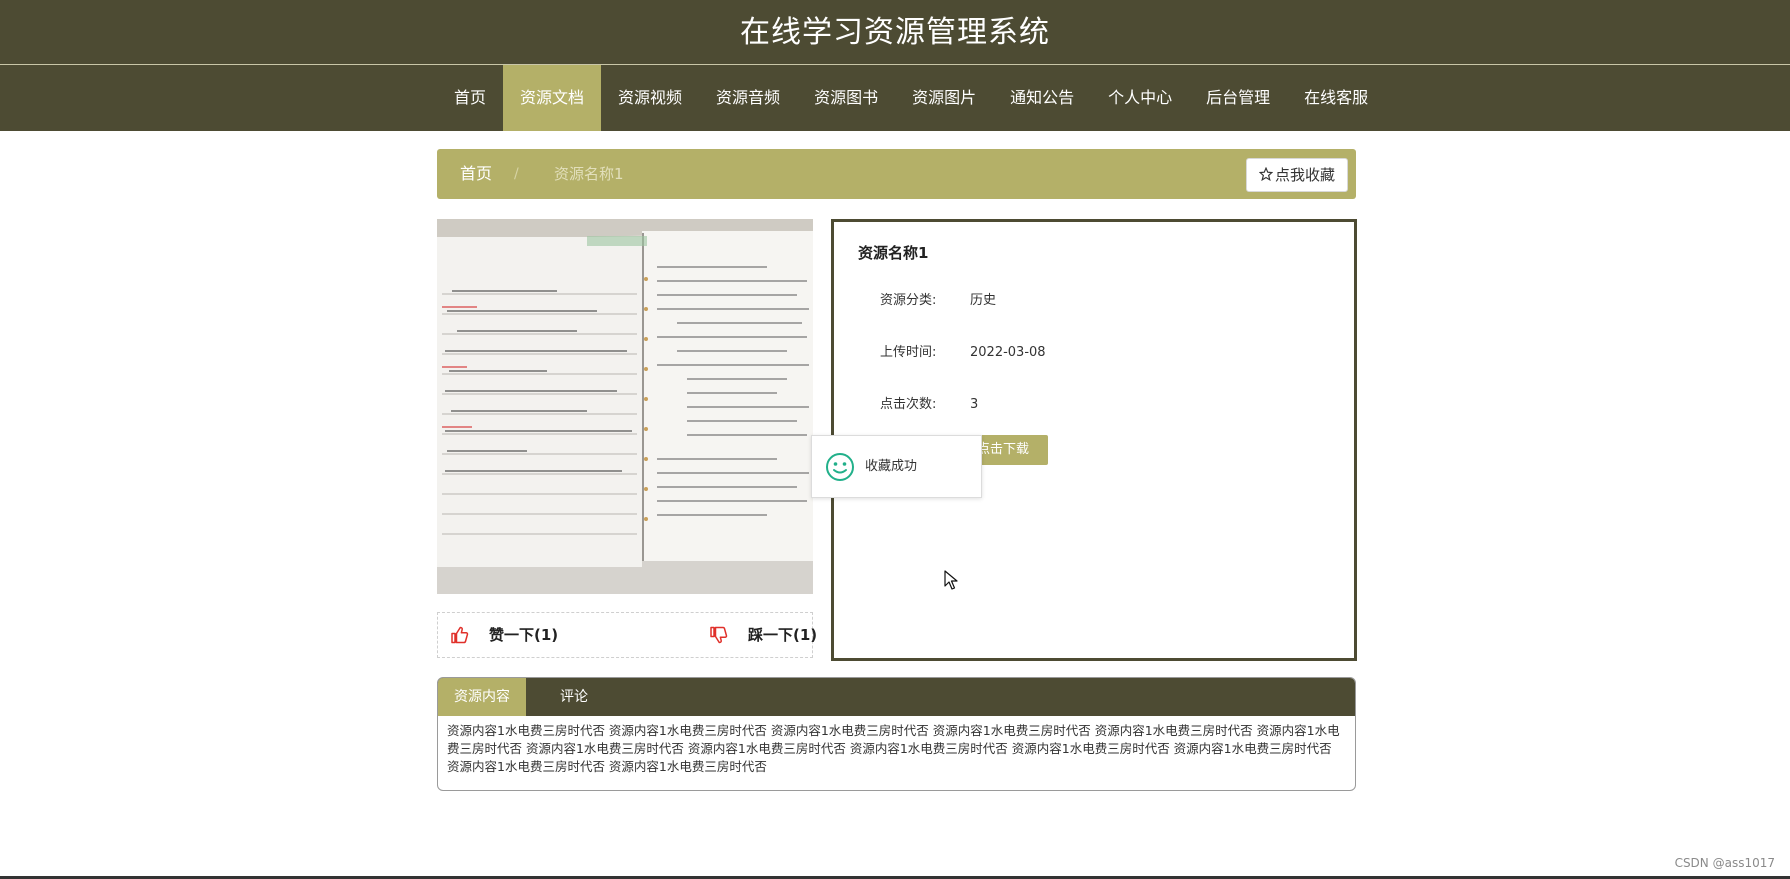  What do you see at coordinates (783, 635) in the screenshot?
I see `dislike-label: 踩一下(1)` at bounding box center [783, 635].